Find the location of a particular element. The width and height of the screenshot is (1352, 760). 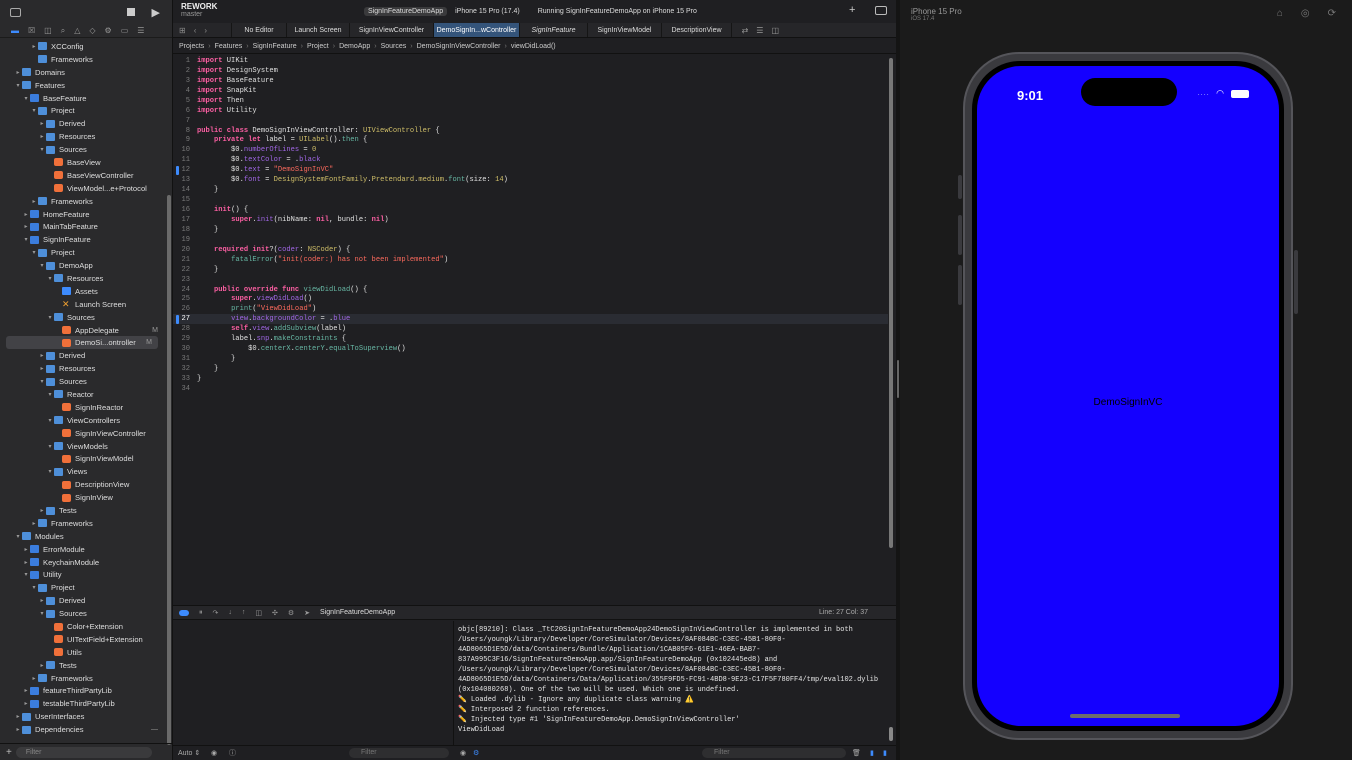

code-line: 14 } is located at coordinates (530, 190).